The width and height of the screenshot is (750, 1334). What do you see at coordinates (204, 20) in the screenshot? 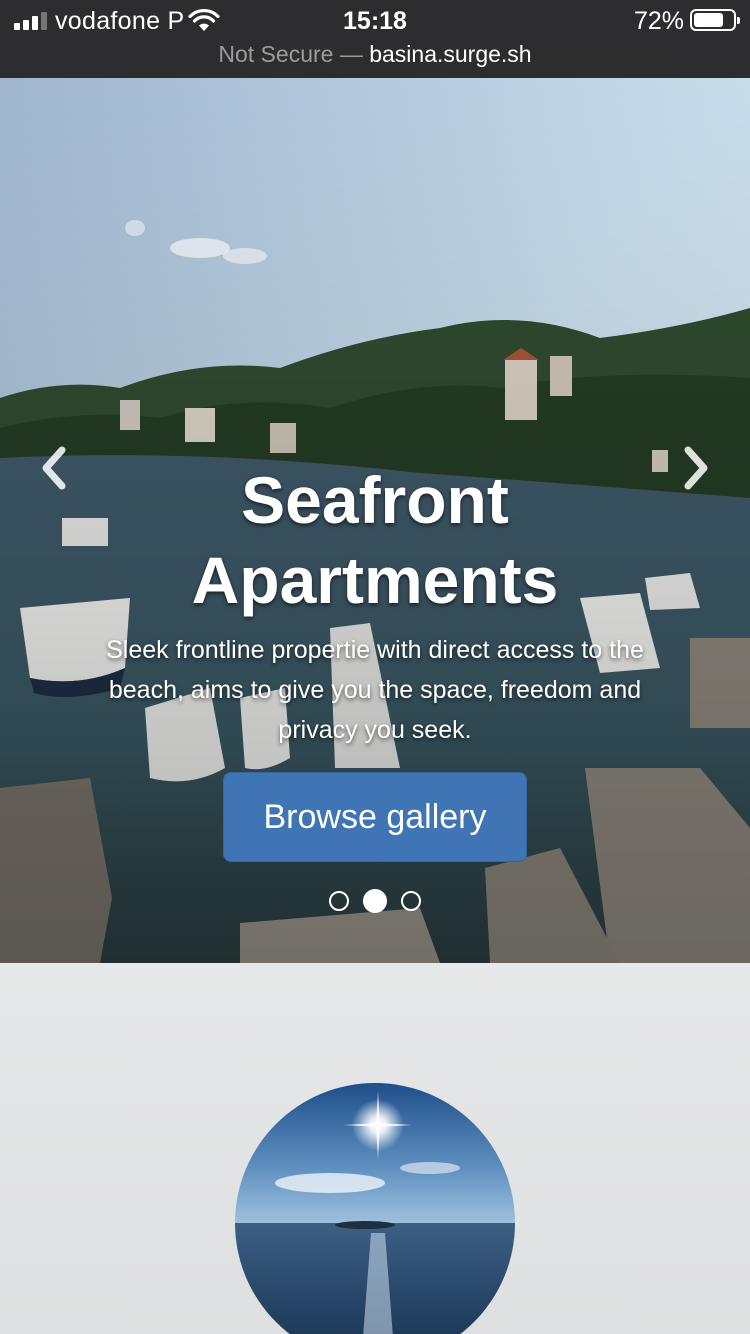
I see `wifi-icon` at bounding box center [204, 20].